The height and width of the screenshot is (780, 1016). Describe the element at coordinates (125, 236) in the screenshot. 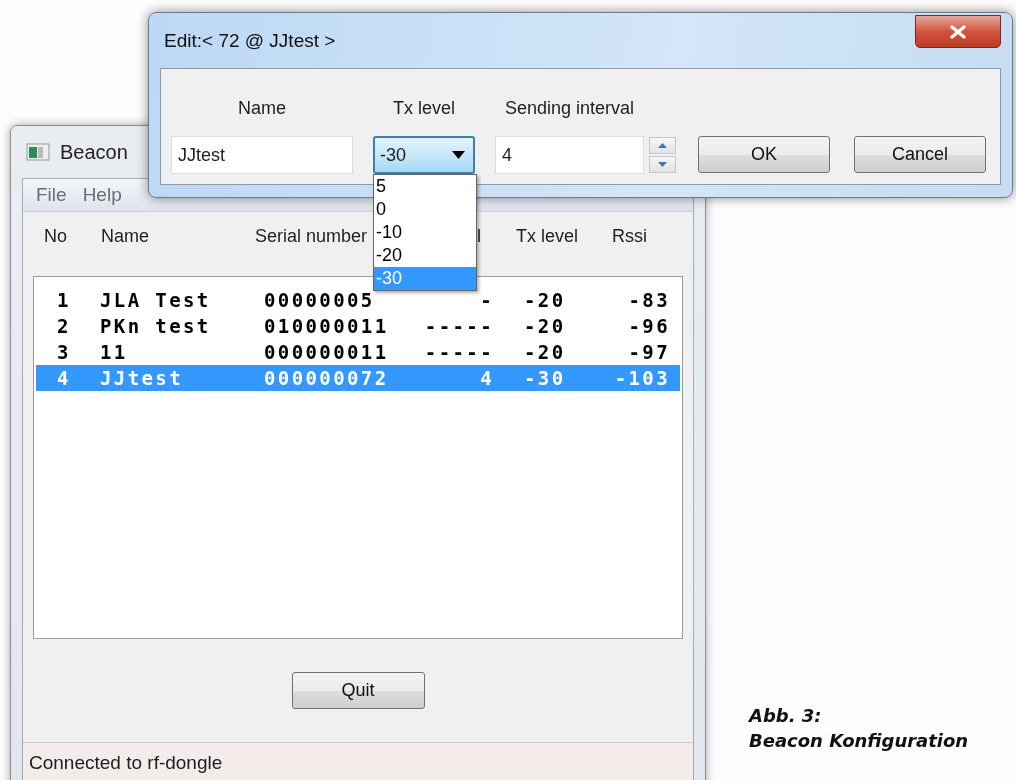

I see `column-header: Name` at that location.